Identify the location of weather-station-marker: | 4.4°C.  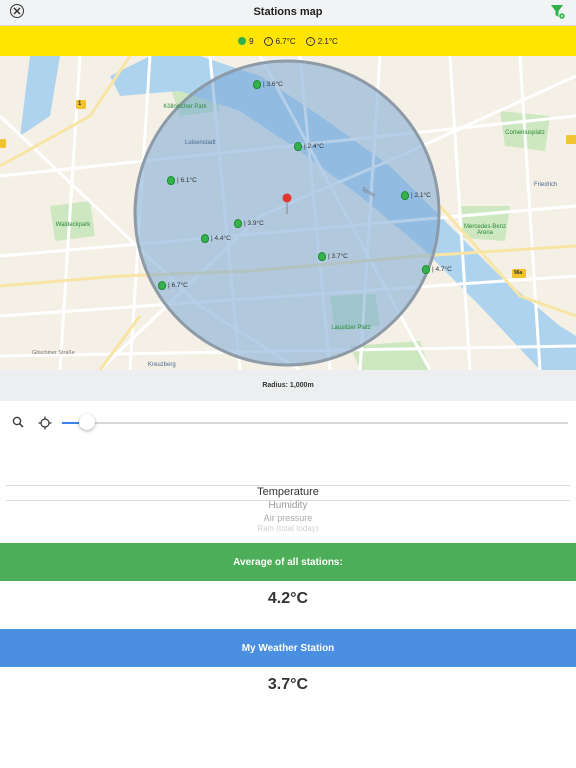
(216, 238).